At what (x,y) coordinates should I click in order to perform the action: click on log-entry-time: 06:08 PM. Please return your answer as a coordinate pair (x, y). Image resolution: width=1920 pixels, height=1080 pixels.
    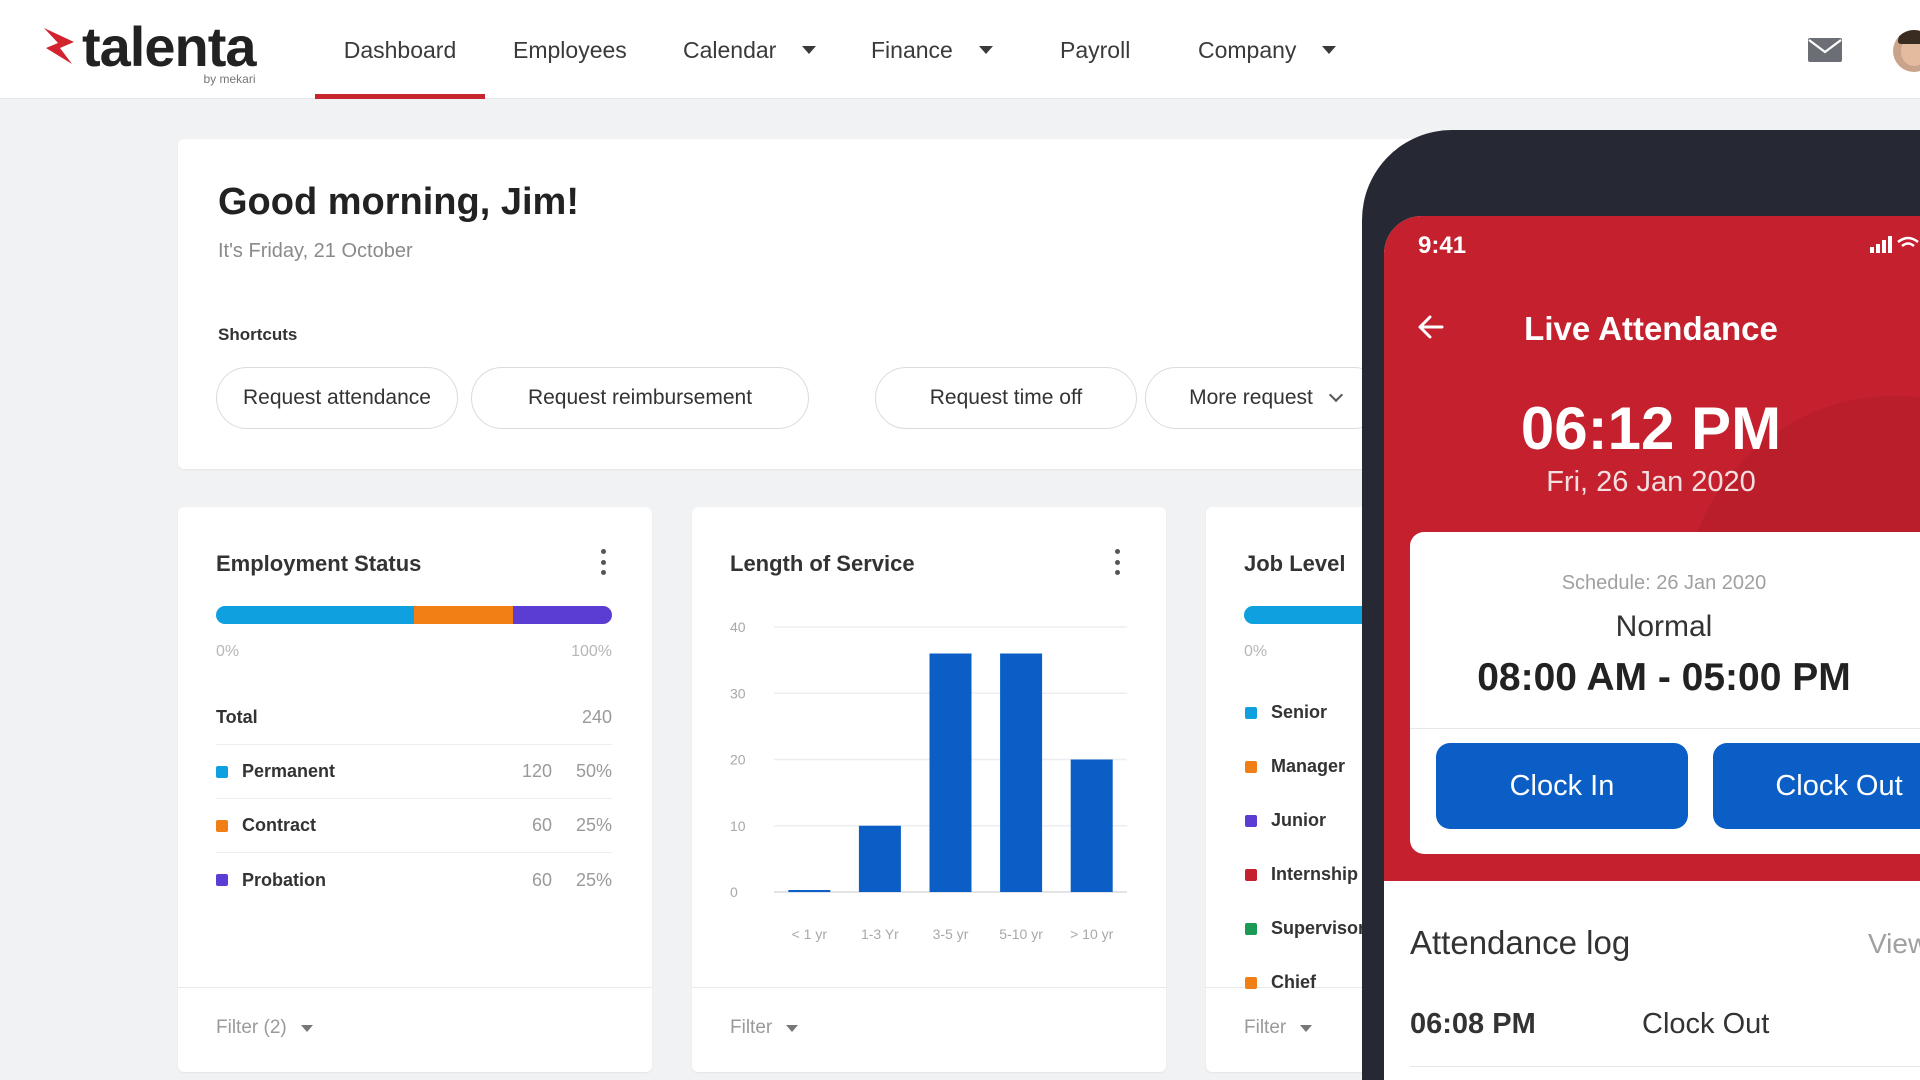
    Looking at the image, I should click on (1473, 1024).